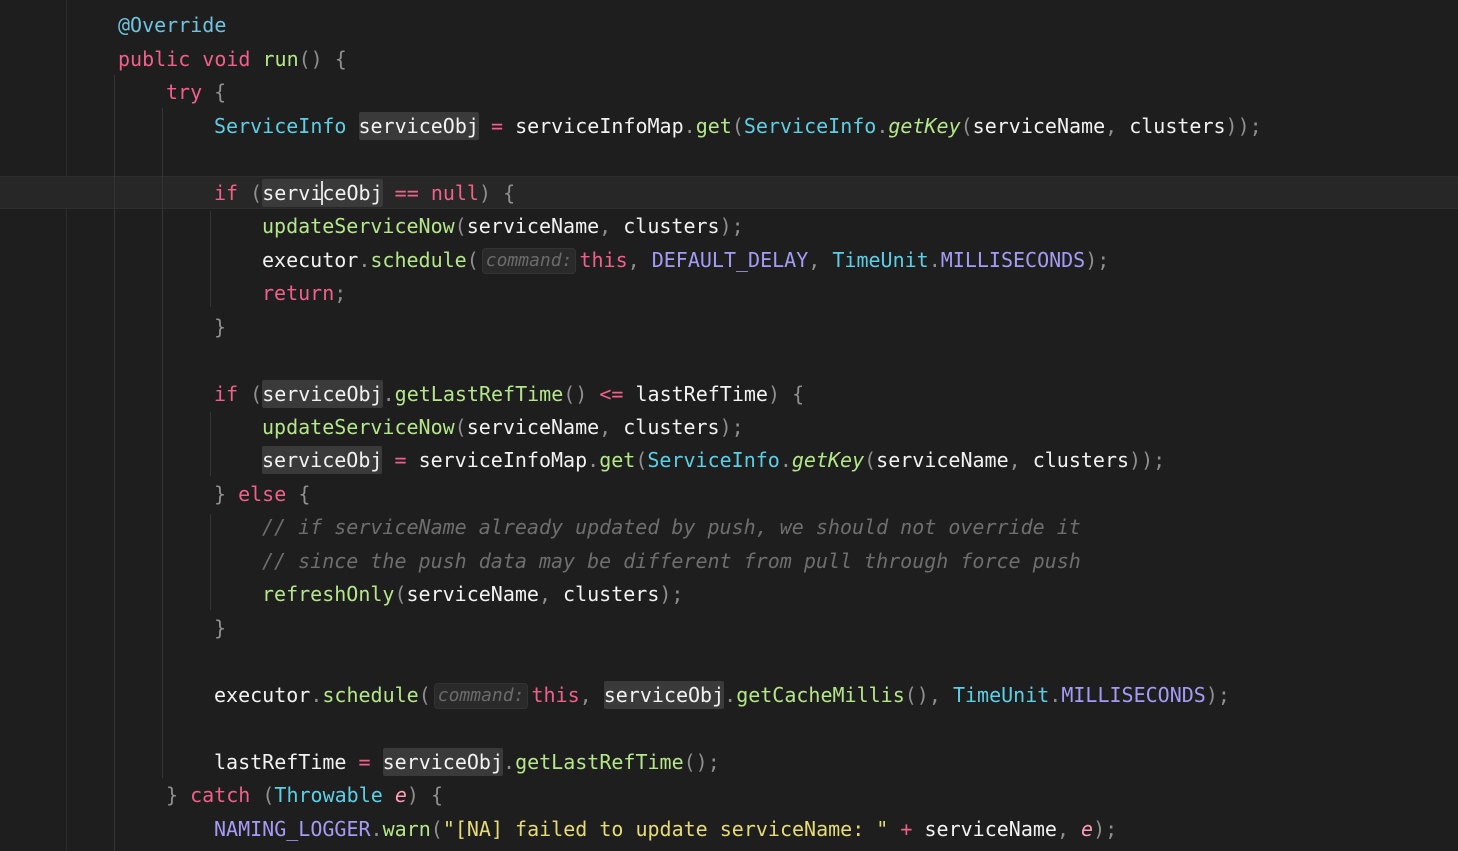  What do you see at coordinates (196, 92) in the screenshot?
I see `code-line-3: try {` at bounding box center [196, 92].